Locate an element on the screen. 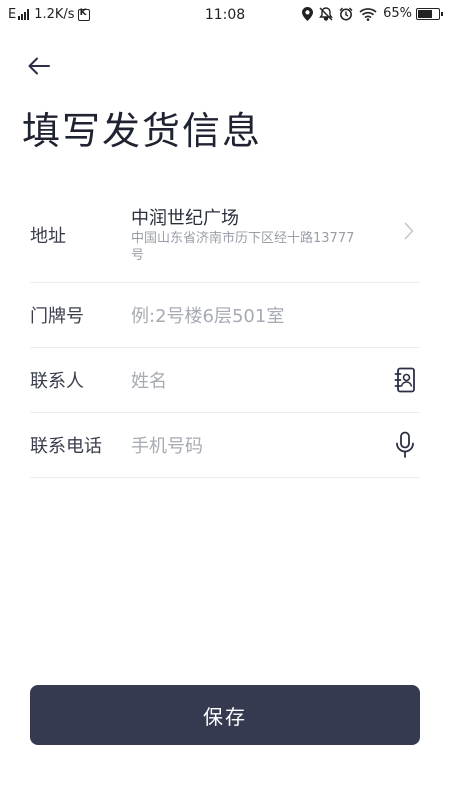 The image size is (450, 800). status-right: 65% is located at coordinates (372, 13).